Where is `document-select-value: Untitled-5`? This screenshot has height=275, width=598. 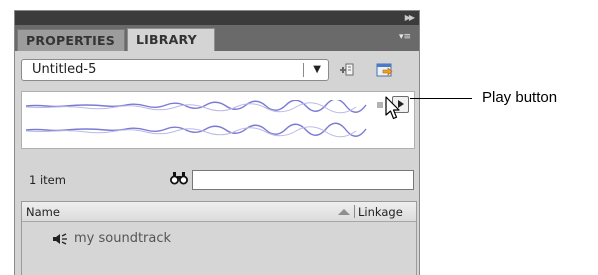 document-select-value: Untitled-5 is located at coordinates (64, 69).